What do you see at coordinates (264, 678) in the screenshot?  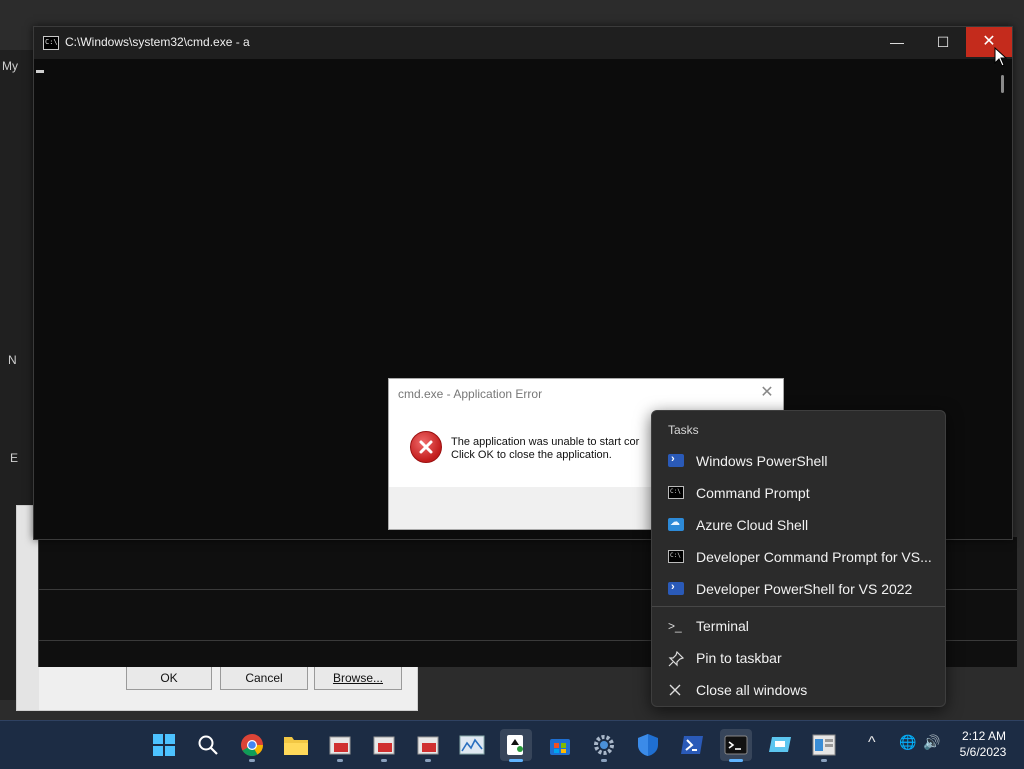 I see `cancel-button: Cancel` at bounding box center [264, 678].